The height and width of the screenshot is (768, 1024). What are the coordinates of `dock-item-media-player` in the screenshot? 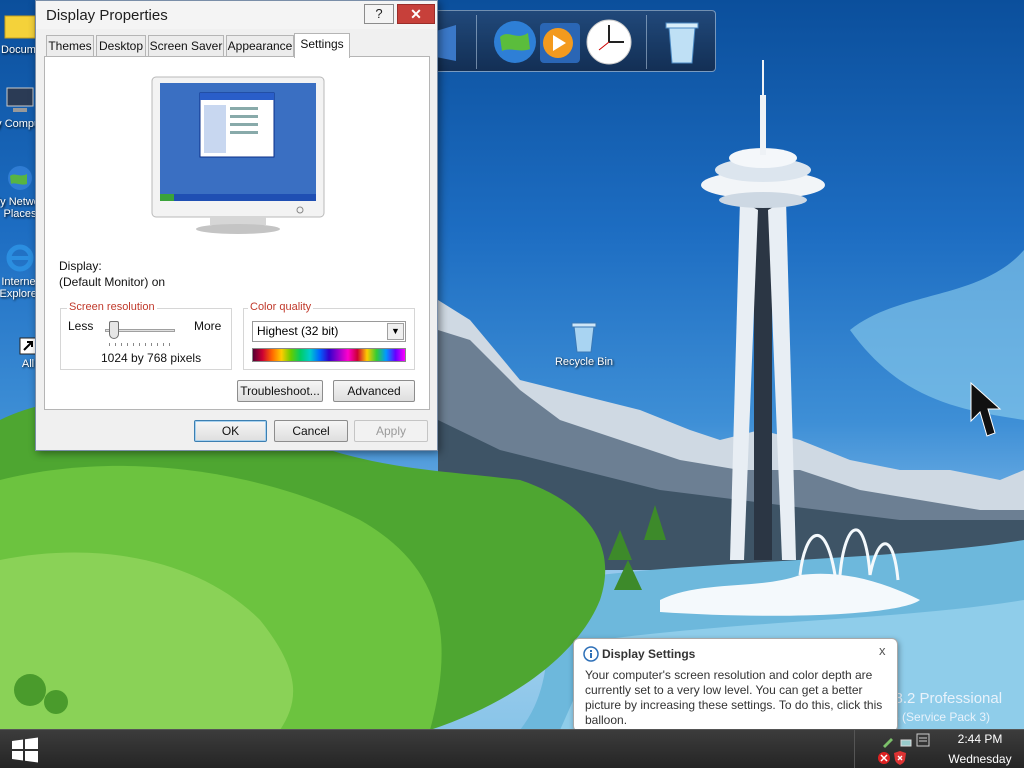 It's located at (561, 42).